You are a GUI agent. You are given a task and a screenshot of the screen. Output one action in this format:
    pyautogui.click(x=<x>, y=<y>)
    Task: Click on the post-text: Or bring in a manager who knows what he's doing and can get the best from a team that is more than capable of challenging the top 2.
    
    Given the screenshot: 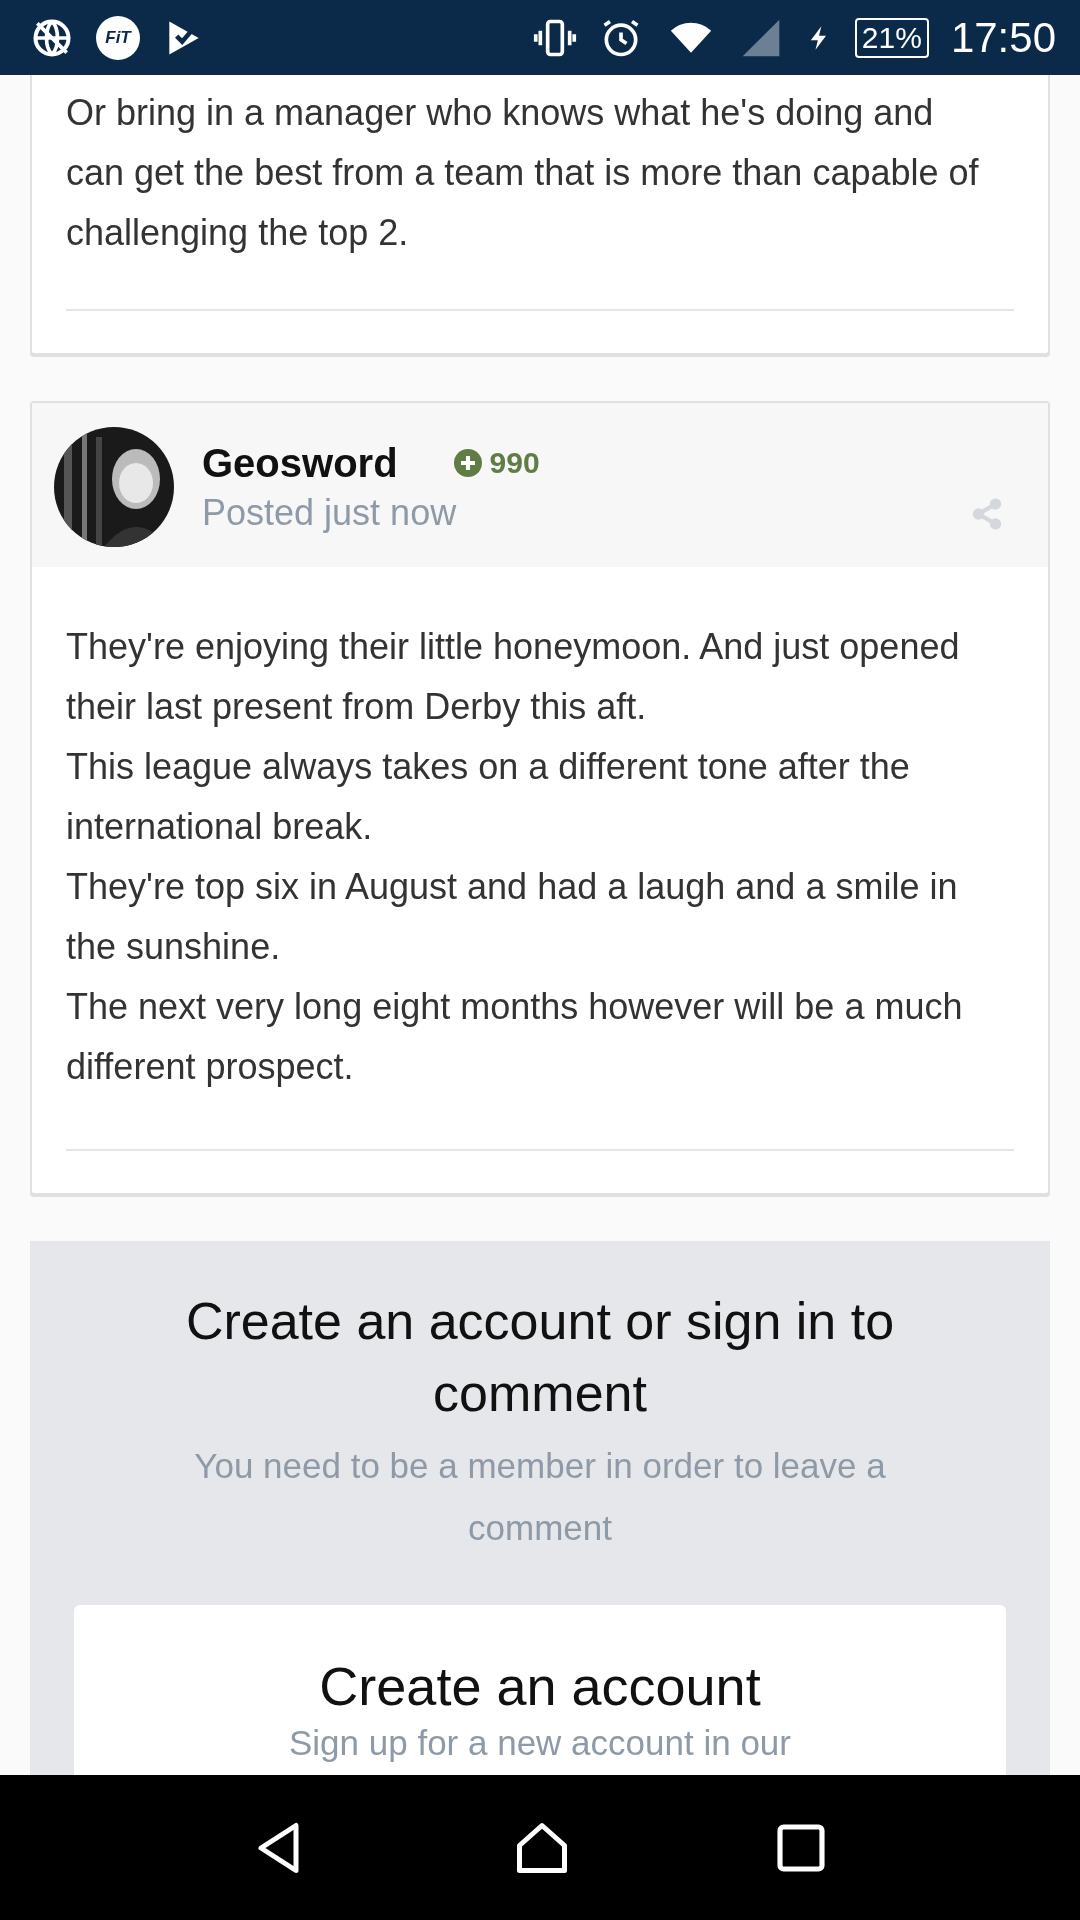 What is the action you would take?
    pyautogui.click(x=523, y=173)
    